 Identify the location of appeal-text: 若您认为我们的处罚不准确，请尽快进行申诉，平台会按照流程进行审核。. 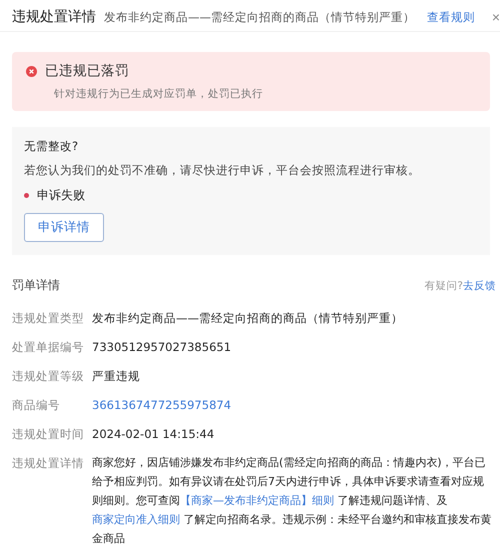
(222, 170).